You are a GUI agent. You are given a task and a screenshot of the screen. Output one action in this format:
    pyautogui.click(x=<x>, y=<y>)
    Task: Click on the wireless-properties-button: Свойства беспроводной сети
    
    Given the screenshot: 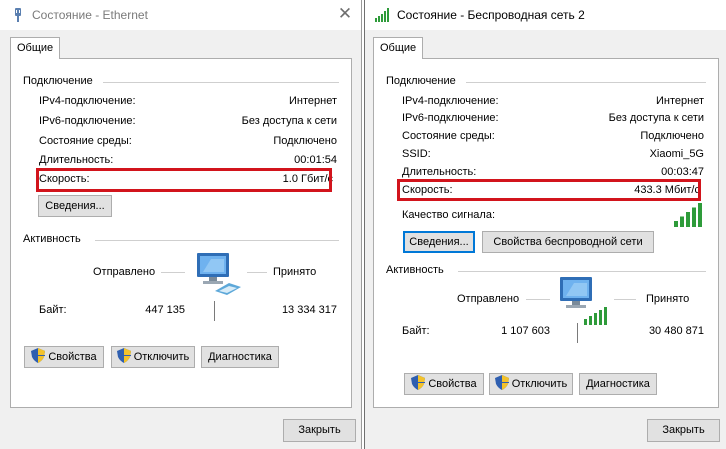 What is the action you would take?
    pyautogui.click(x=568, y=242)
    